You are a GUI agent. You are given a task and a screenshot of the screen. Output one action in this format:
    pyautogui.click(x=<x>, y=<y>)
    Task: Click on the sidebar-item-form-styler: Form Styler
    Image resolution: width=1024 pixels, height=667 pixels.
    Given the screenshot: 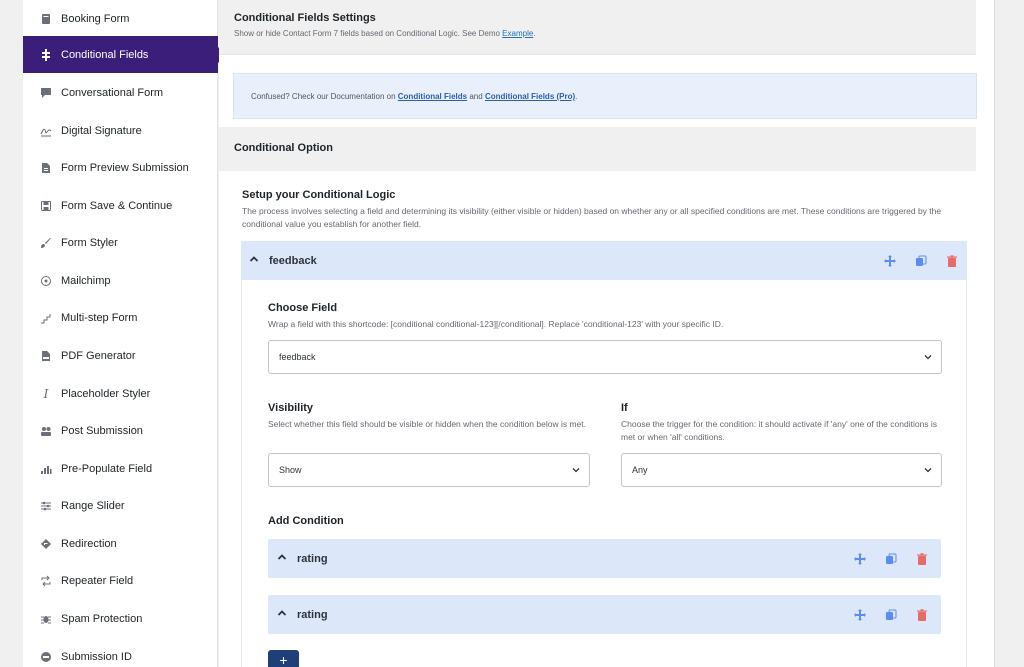 What is the action you would take?
    pyautogui.click(x=120, y=242)
    